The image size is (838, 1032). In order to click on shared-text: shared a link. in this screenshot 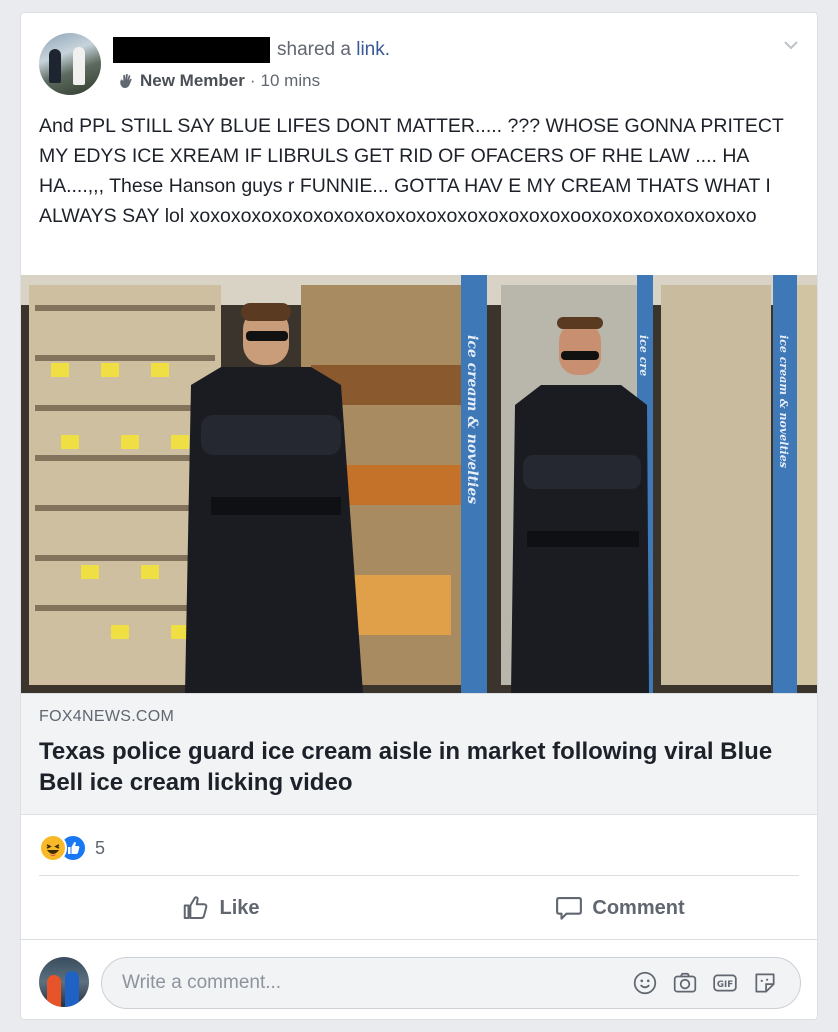, I will do `click(333, 50)`.